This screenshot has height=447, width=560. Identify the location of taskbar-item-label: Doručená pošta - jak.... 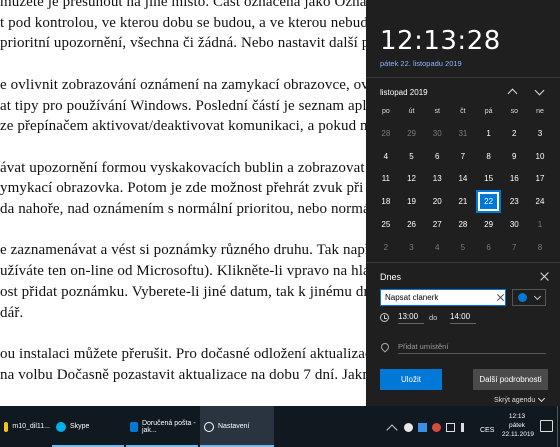
(168, 426).